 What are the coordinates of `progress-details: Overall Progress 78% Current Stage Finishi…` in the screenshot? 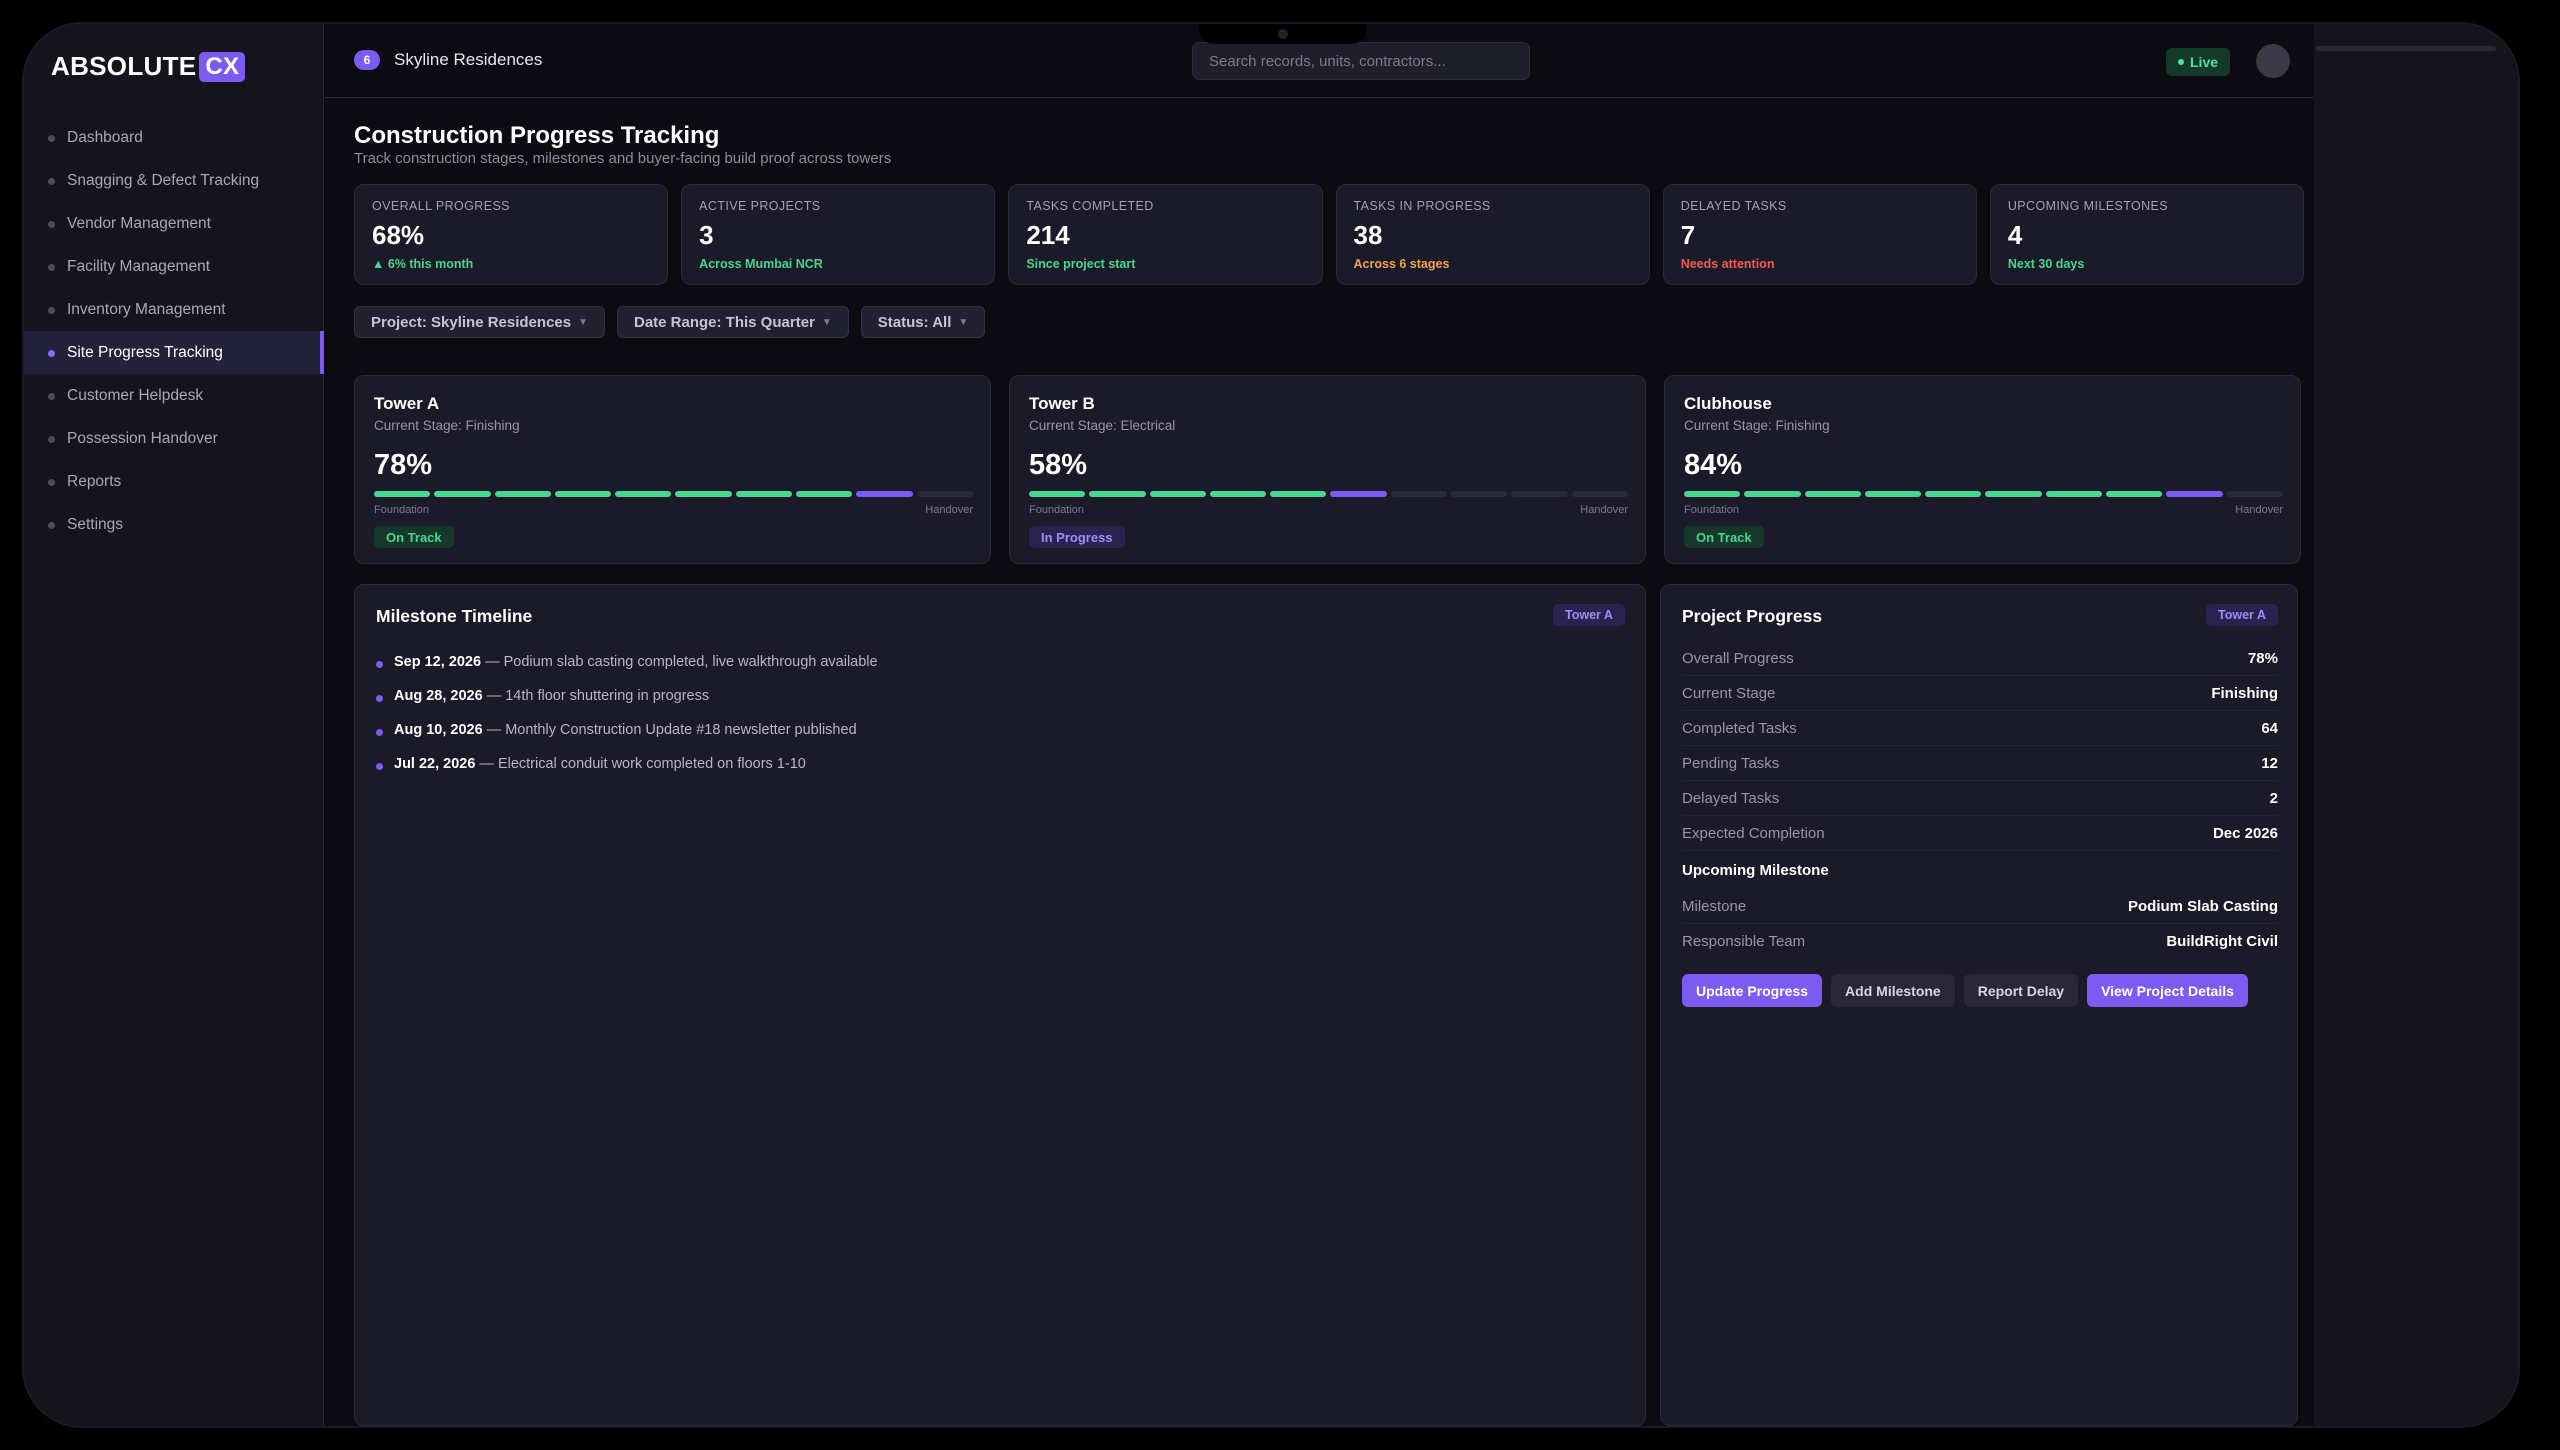 It's located at (1980, 824).